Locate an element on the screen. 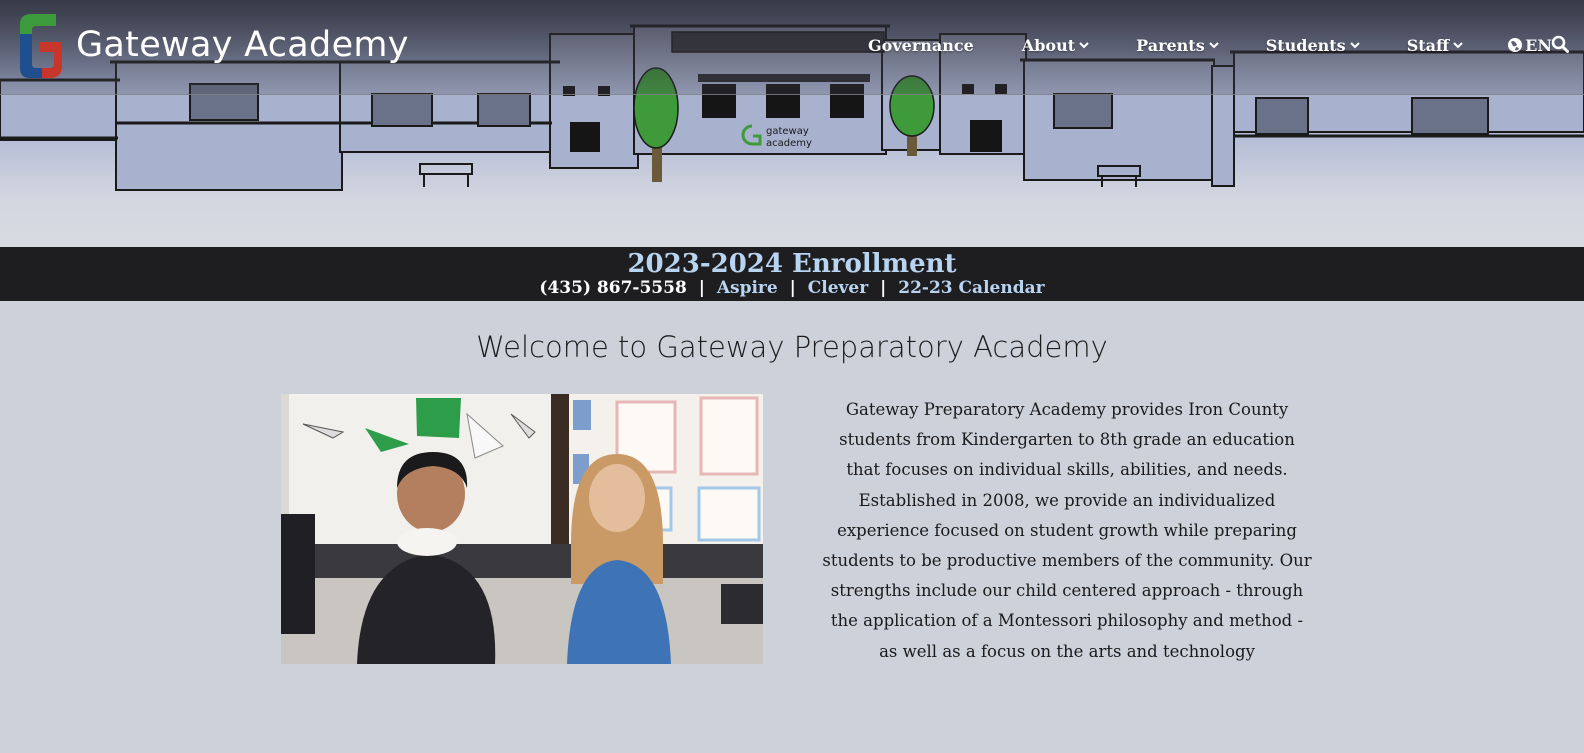  nav-about: About is located at coordinates (1055, 45).